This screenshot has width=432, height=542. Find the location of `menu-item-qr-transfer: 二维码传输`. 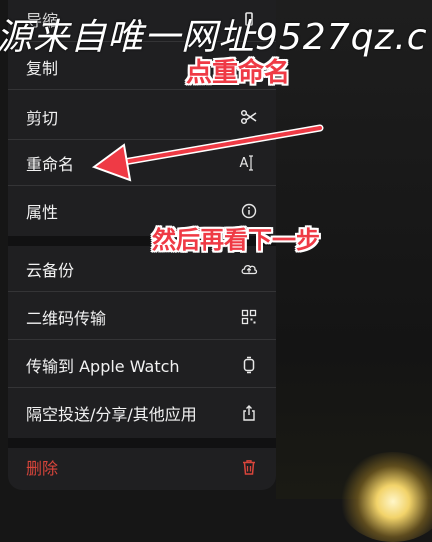

menu-item-qr-transfer: 二维码传输 is located at coordinates (142, 317).